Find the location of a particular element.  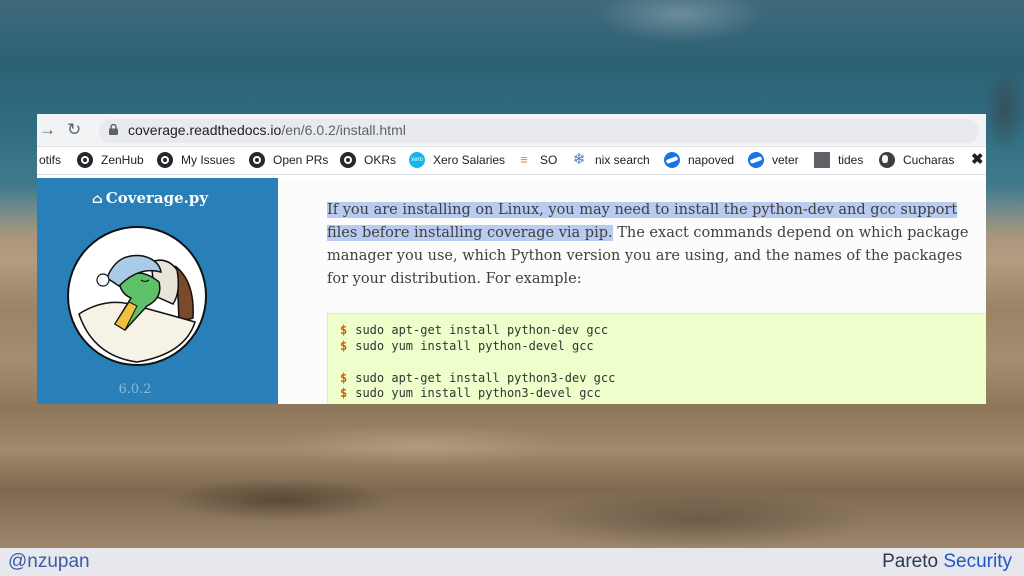

bookmark-xero-salaries: xero Xero Salaries is located at coordinates (457, 160).